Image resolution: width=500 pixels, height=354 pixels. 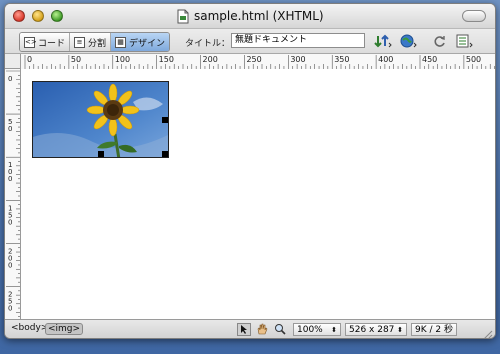 What do you see at coordinates (29, 59) in the screenshot?
I see `ruler-h-label: 0` at bounding box center [29, 59].